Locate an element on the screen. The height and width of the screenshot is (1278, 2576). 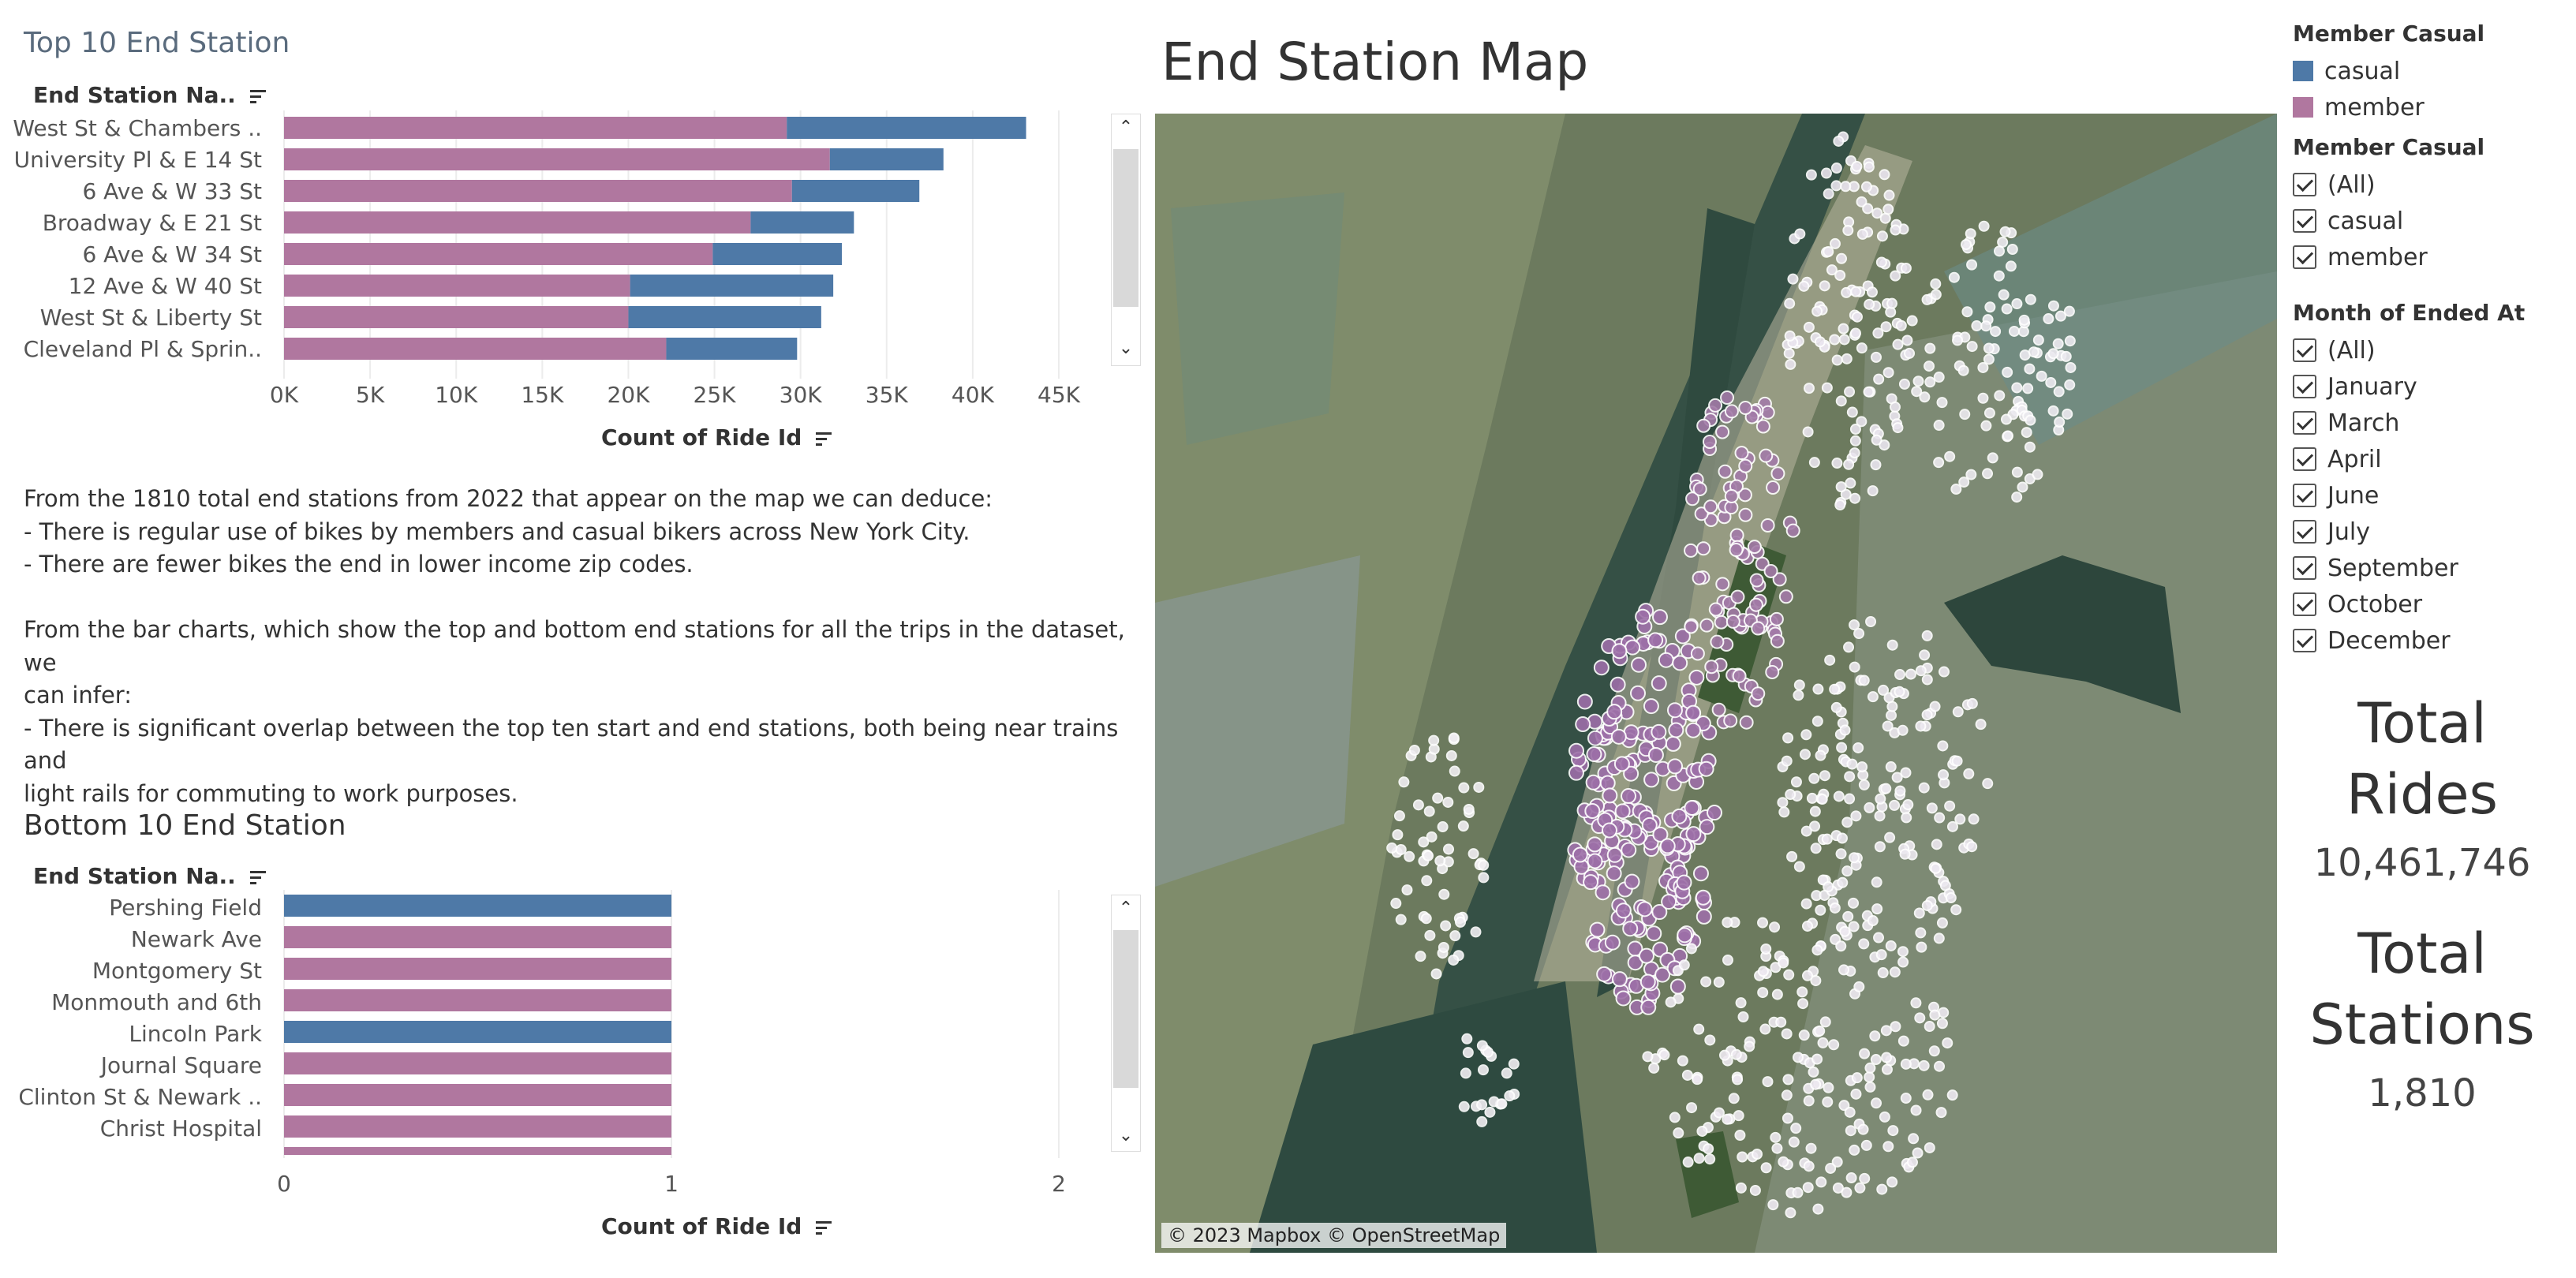
legend-item-member: member is located at coordinates (2427, 107).